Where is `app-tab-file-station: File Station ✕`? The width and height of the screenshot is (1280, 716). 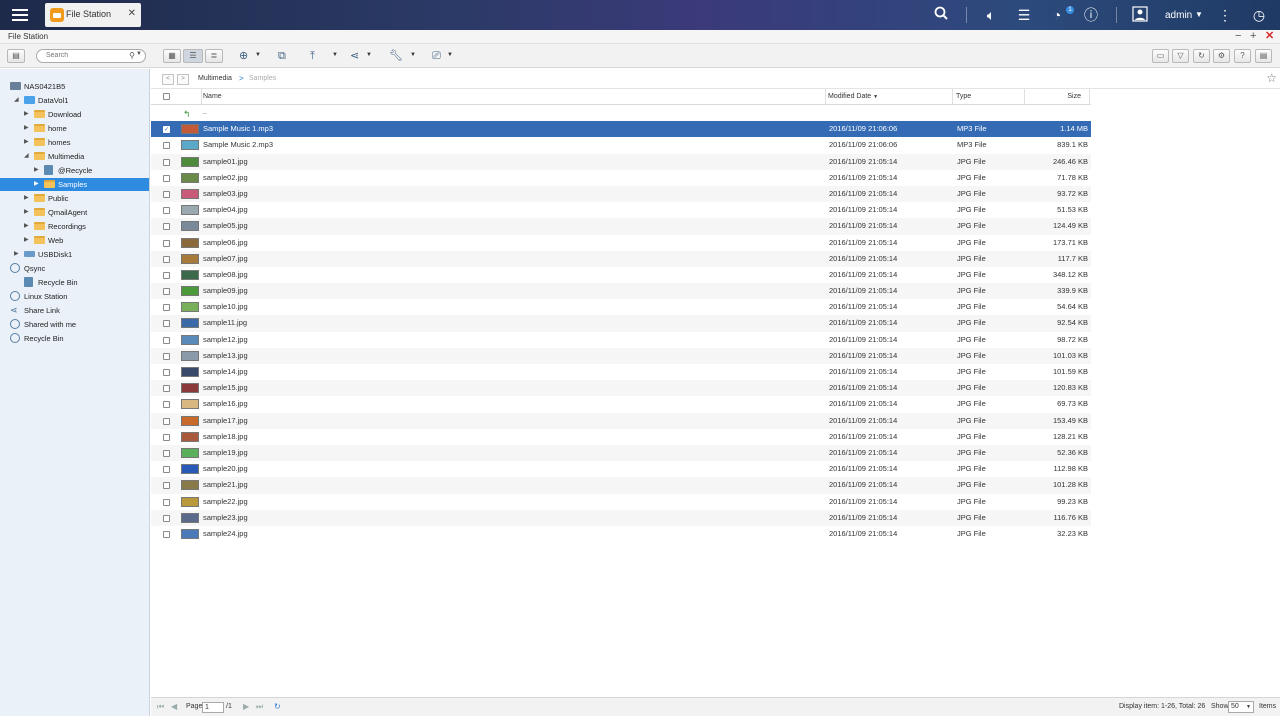
app-tab-file-station: File Station ✕ is located at coordinates (93, 15).